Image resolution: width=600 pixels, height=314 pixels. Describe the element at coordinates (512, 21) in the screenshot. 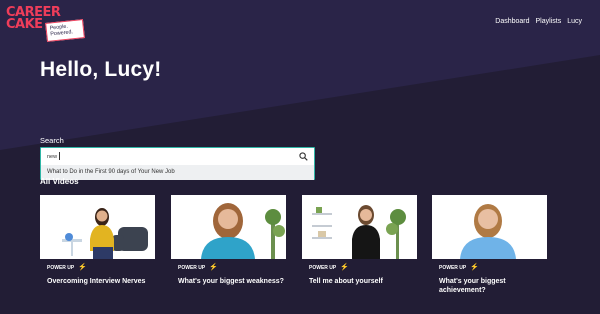

I see `nav-dashboard: Dashboard` at that location.